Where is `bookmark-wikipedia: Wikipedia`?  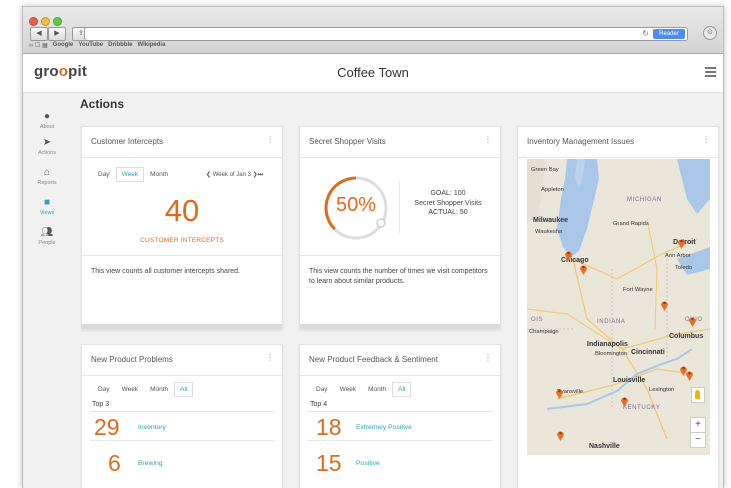
bookmark-wikipedia: Wikipedia is located at coordinates (151, 45).